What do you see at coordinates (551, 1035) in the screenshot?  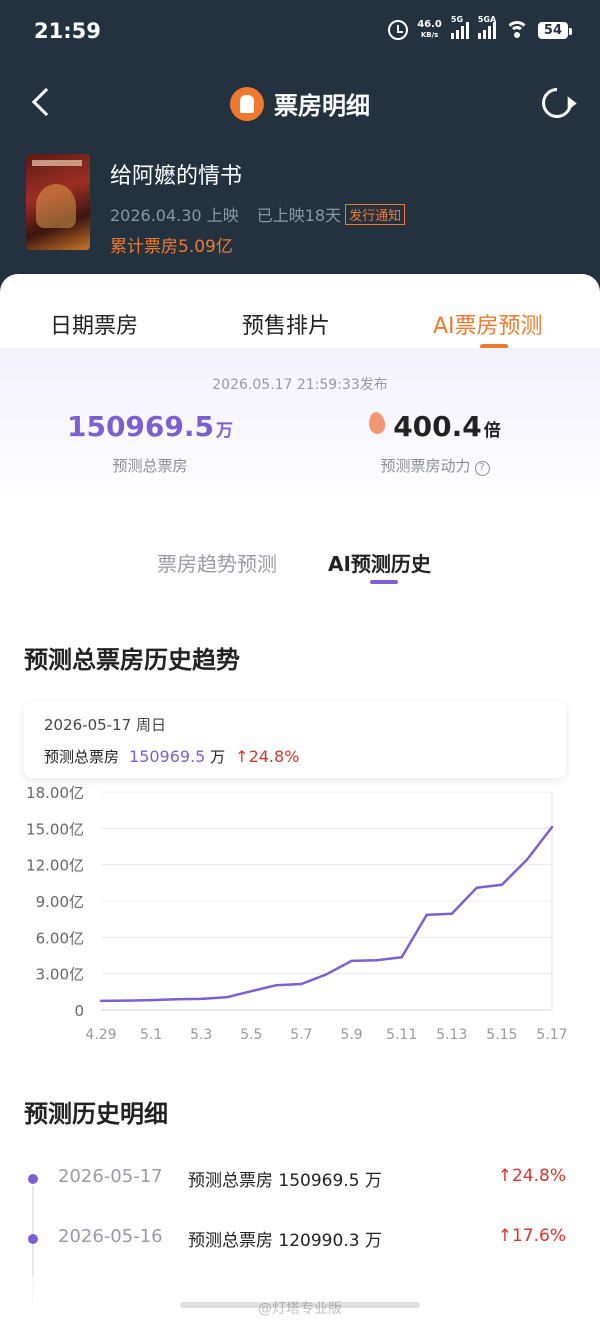 I see `x-tick-label: 5.17` at bounding box center [551, 1035].